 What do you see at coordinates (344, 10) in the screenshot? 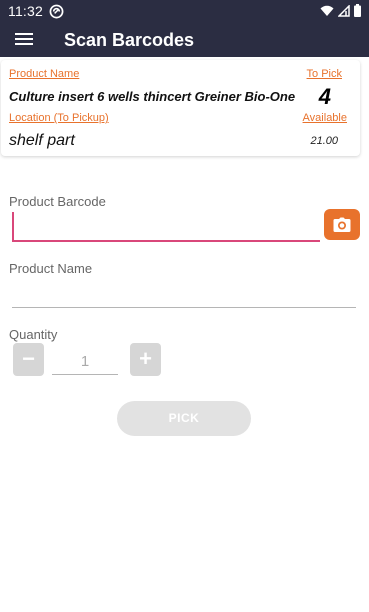
I see `signal-icon` at bounding box center [344, 10].